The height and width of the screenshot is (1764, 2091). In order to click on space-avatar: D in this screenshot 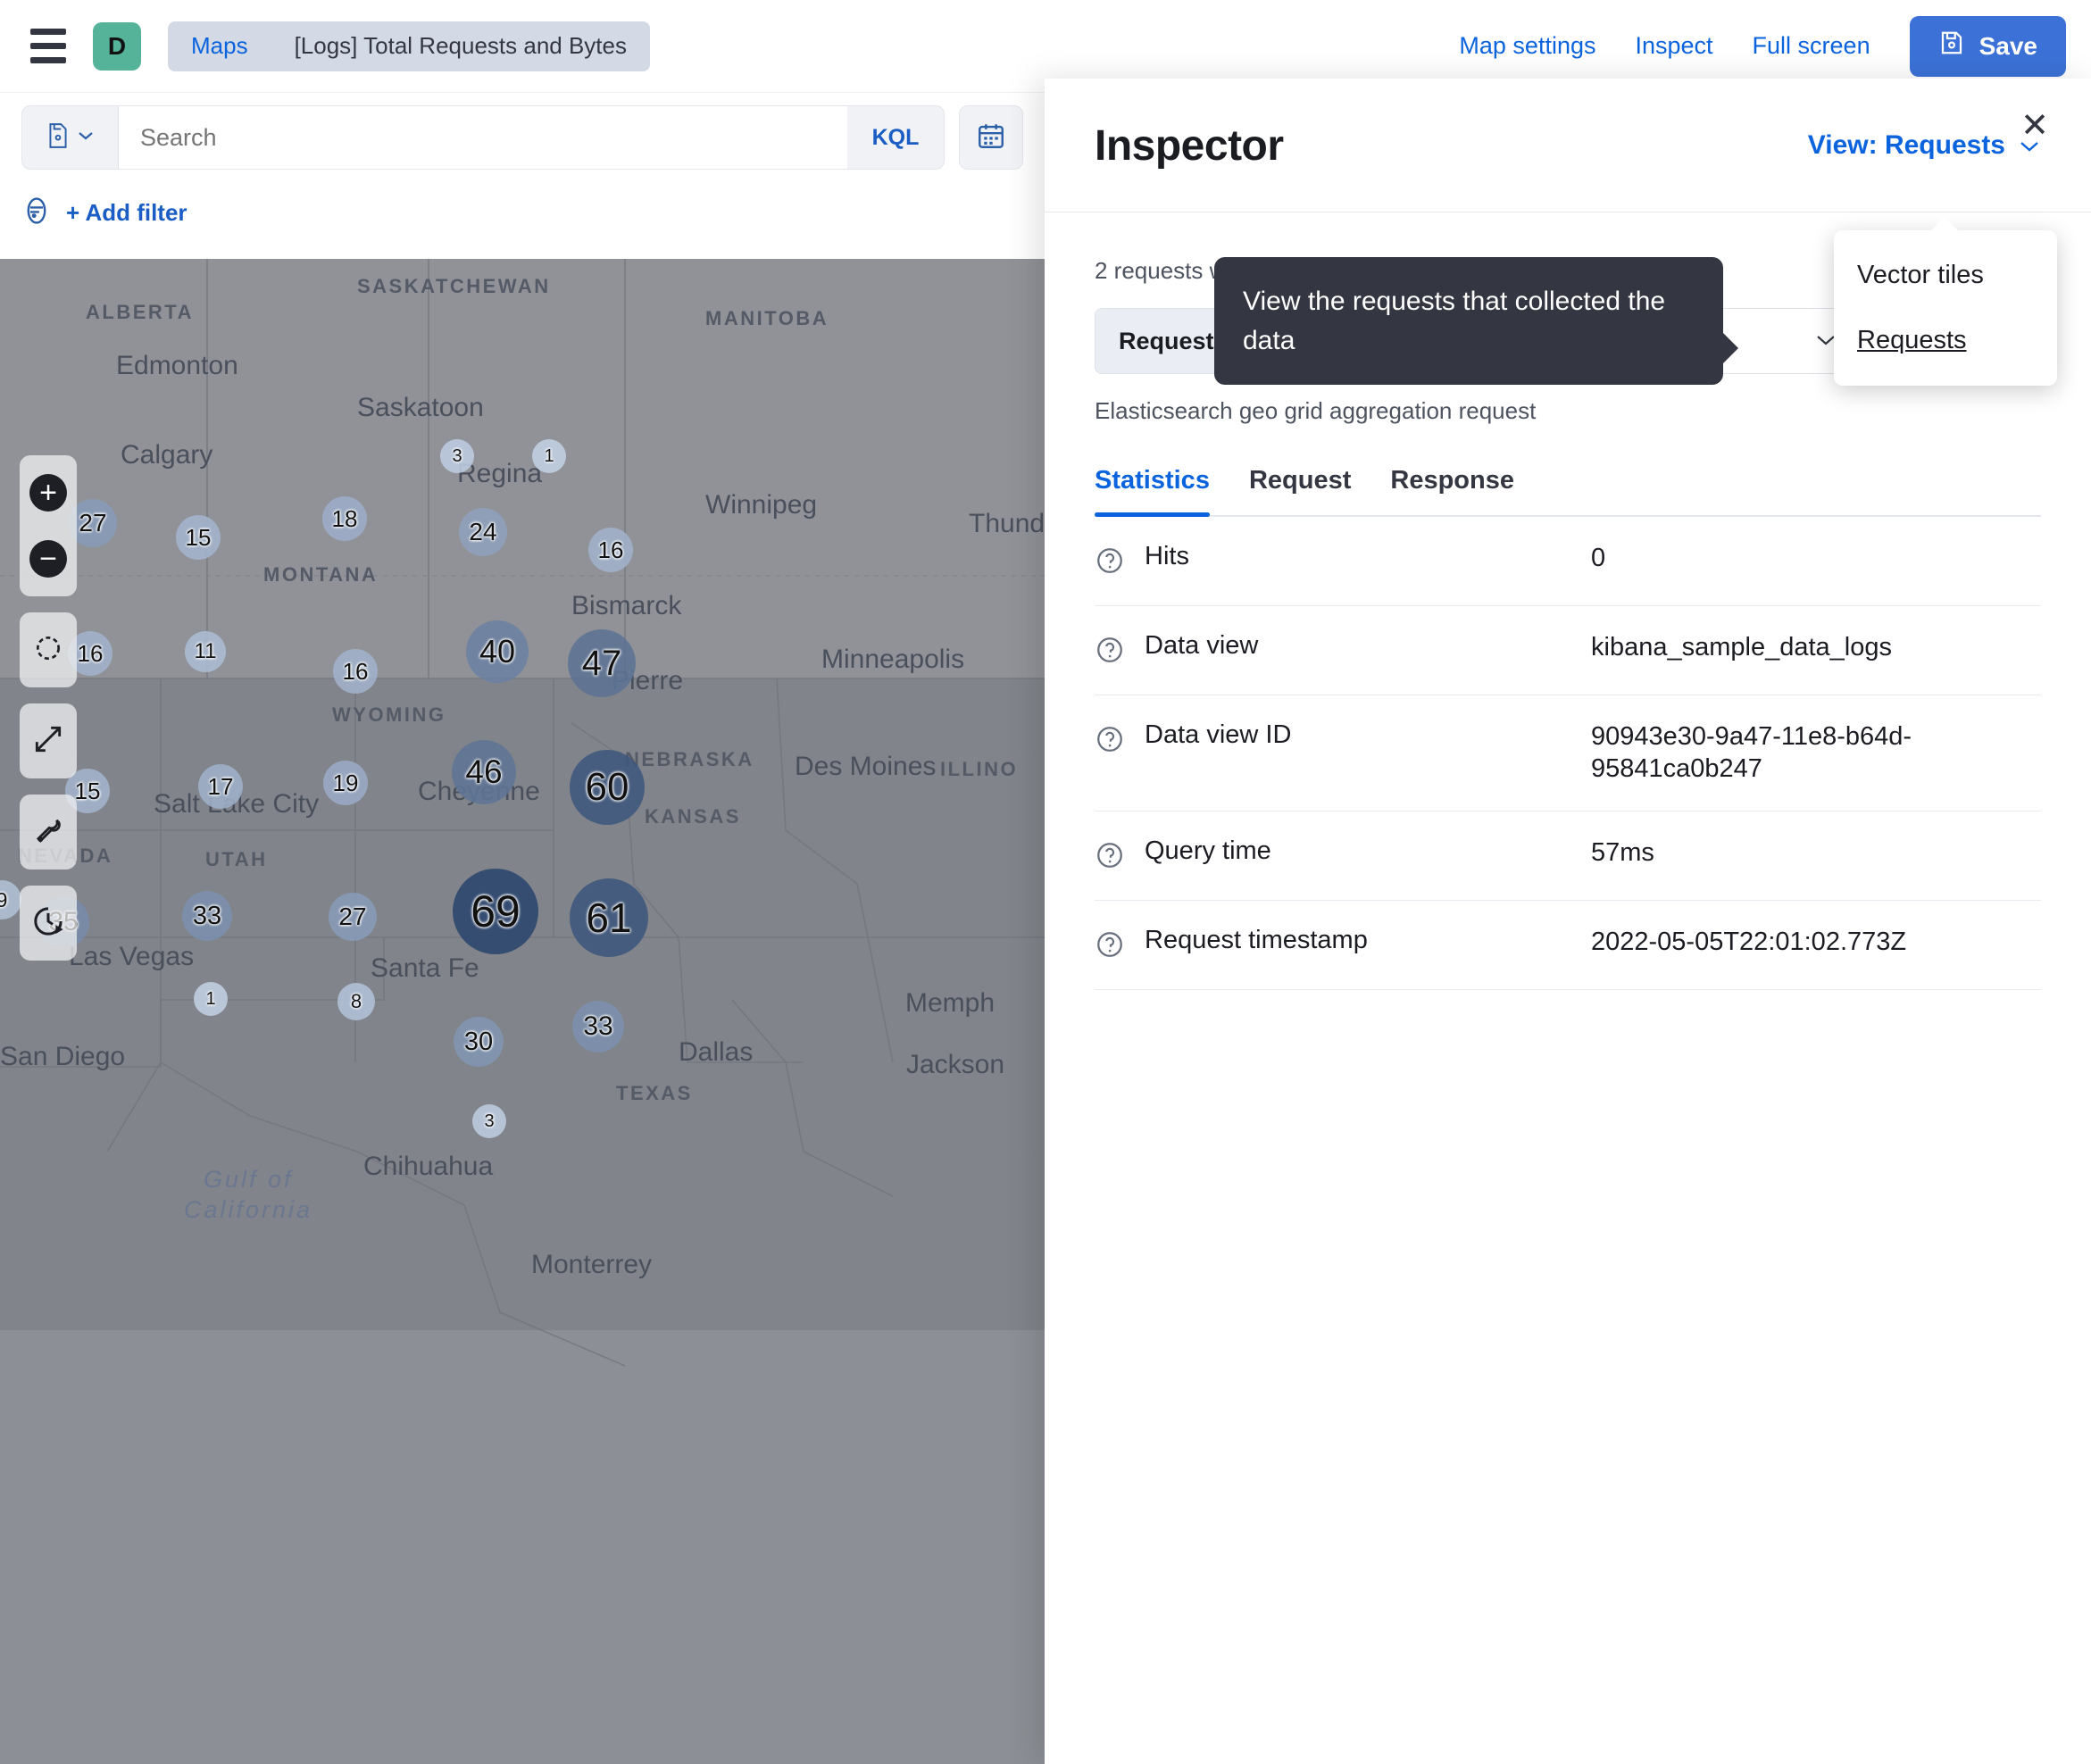, I will do `click(117, 46)`.